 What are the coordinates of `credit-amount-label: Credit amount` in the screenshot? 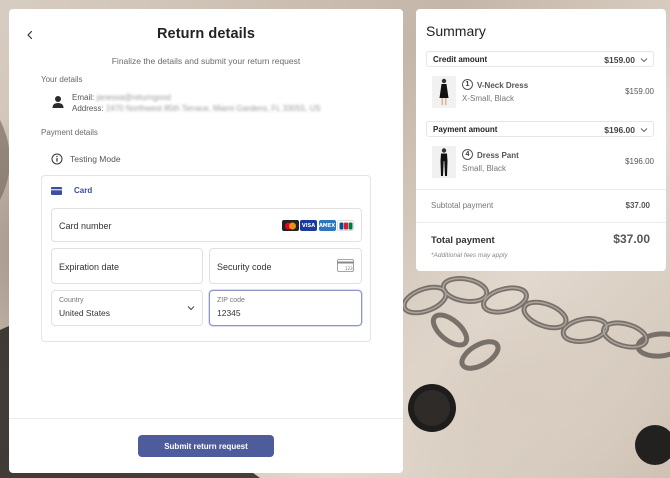 It's located at (460, 59).